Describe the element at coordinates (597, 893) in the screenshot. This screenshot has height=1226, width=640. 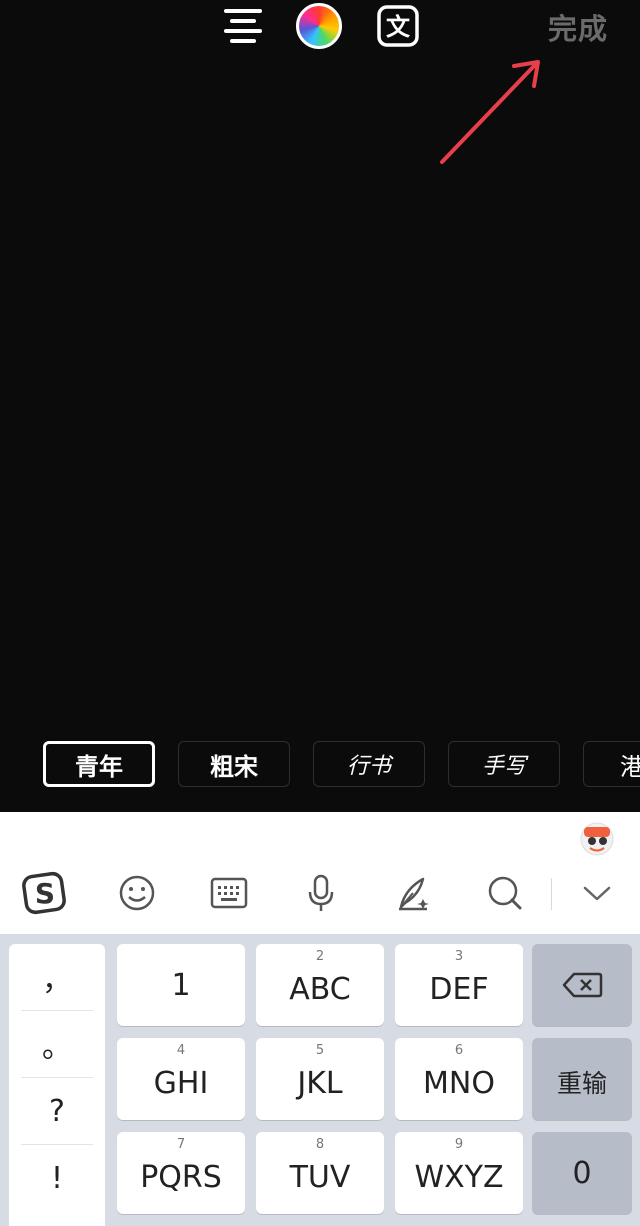
I see `chevron-down-icon` at that location.